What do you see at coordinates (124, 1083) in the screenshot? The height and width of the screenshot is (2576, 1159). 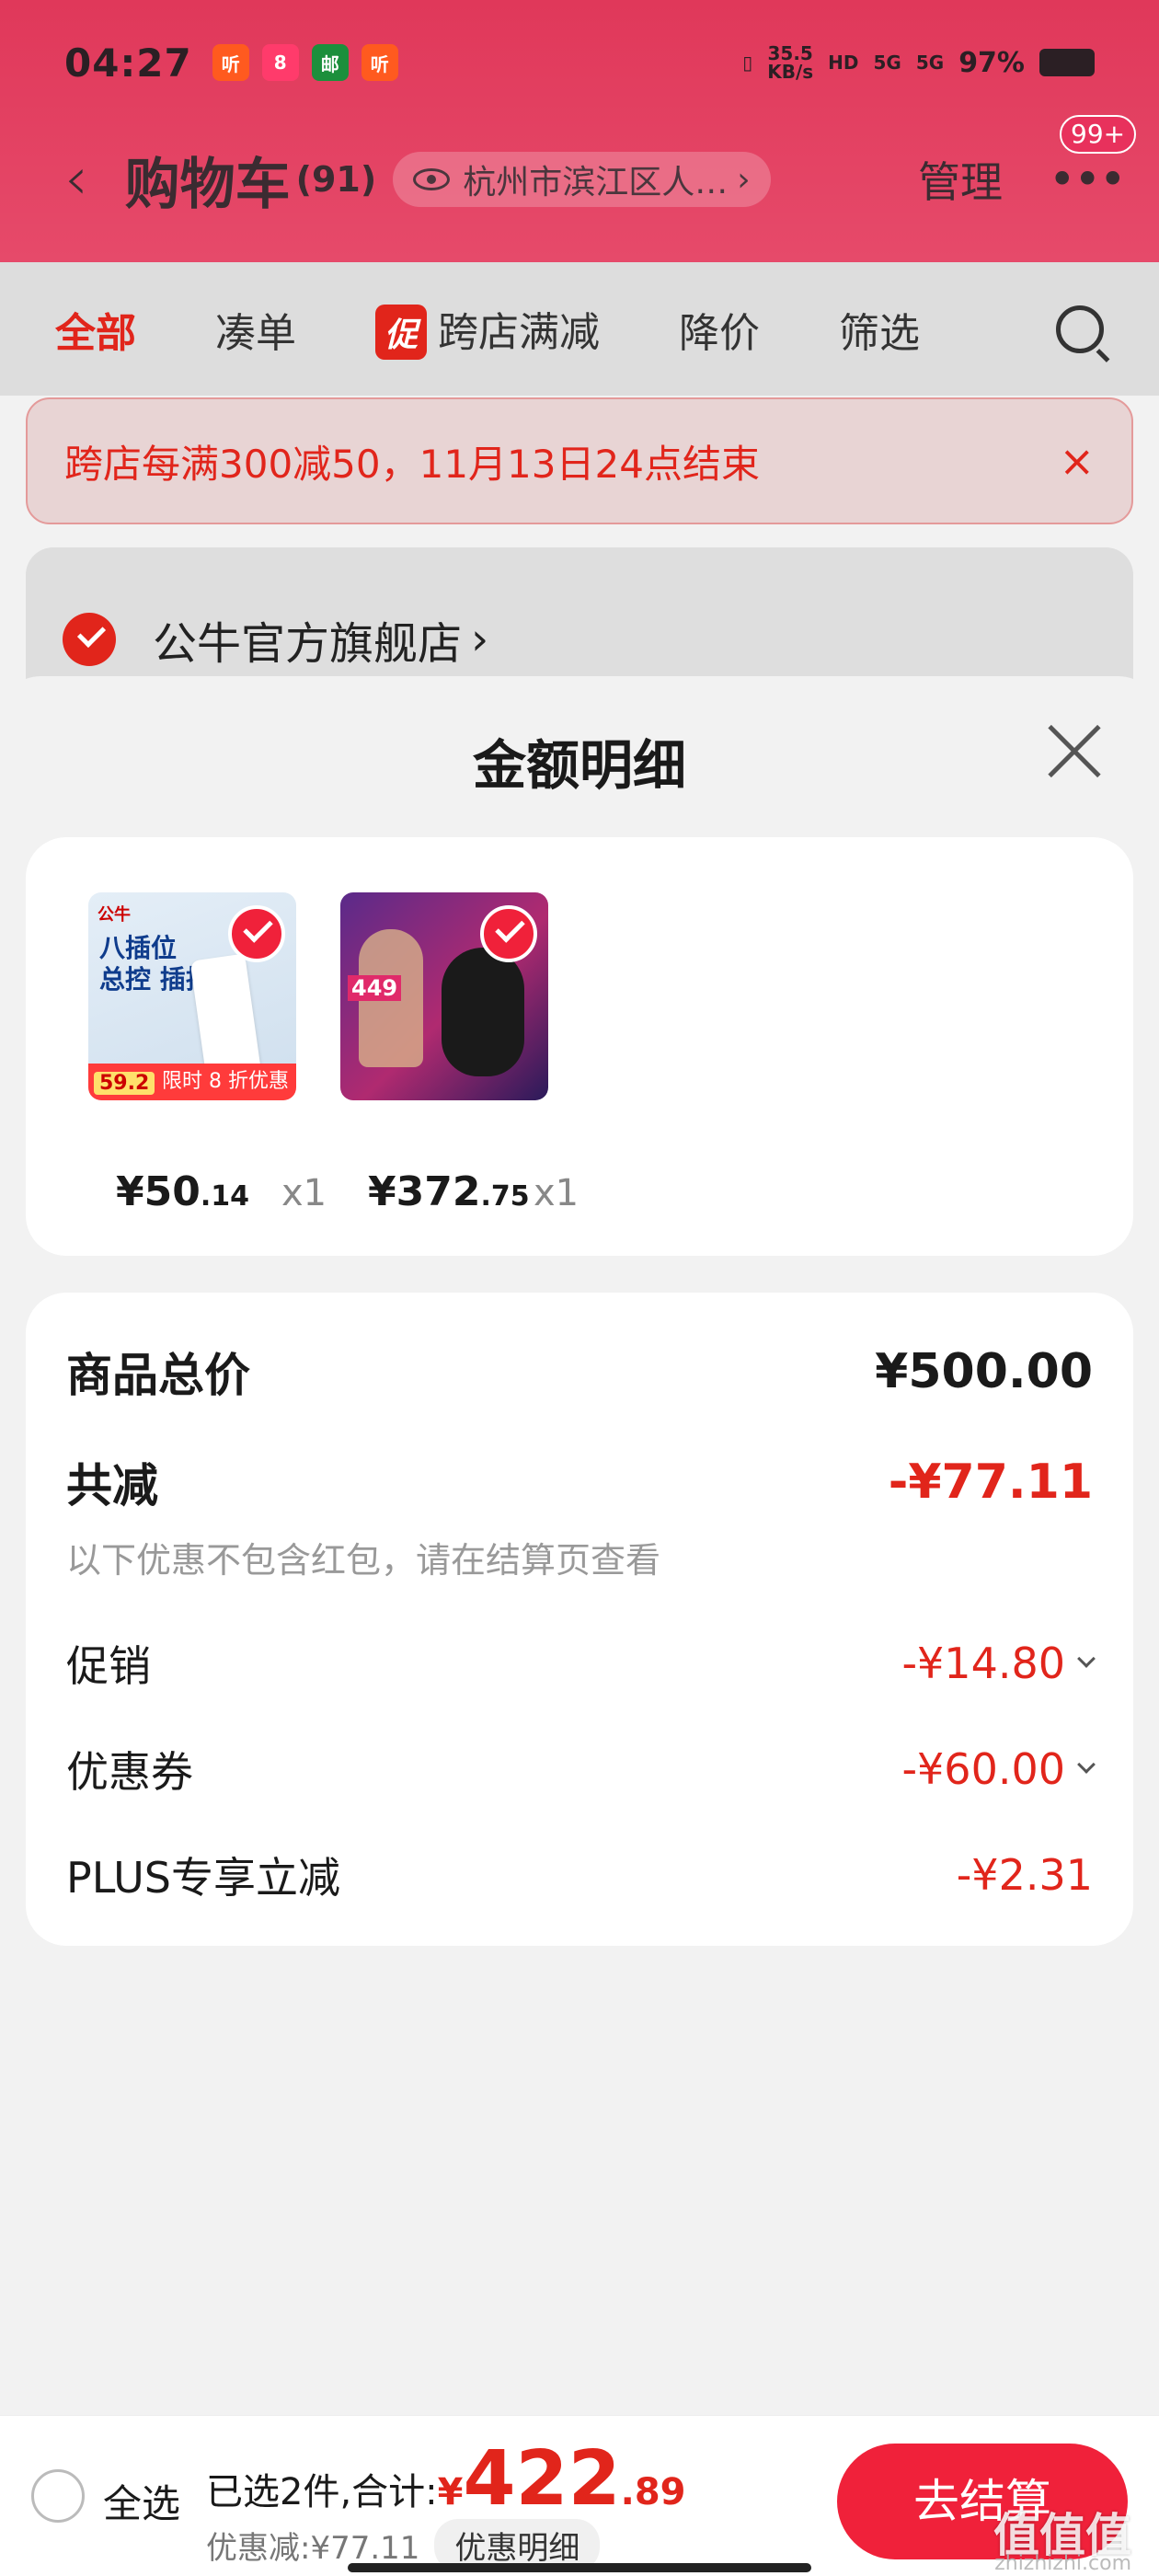 I see `img-price: 59.2` at bounding box center [124, 1083].